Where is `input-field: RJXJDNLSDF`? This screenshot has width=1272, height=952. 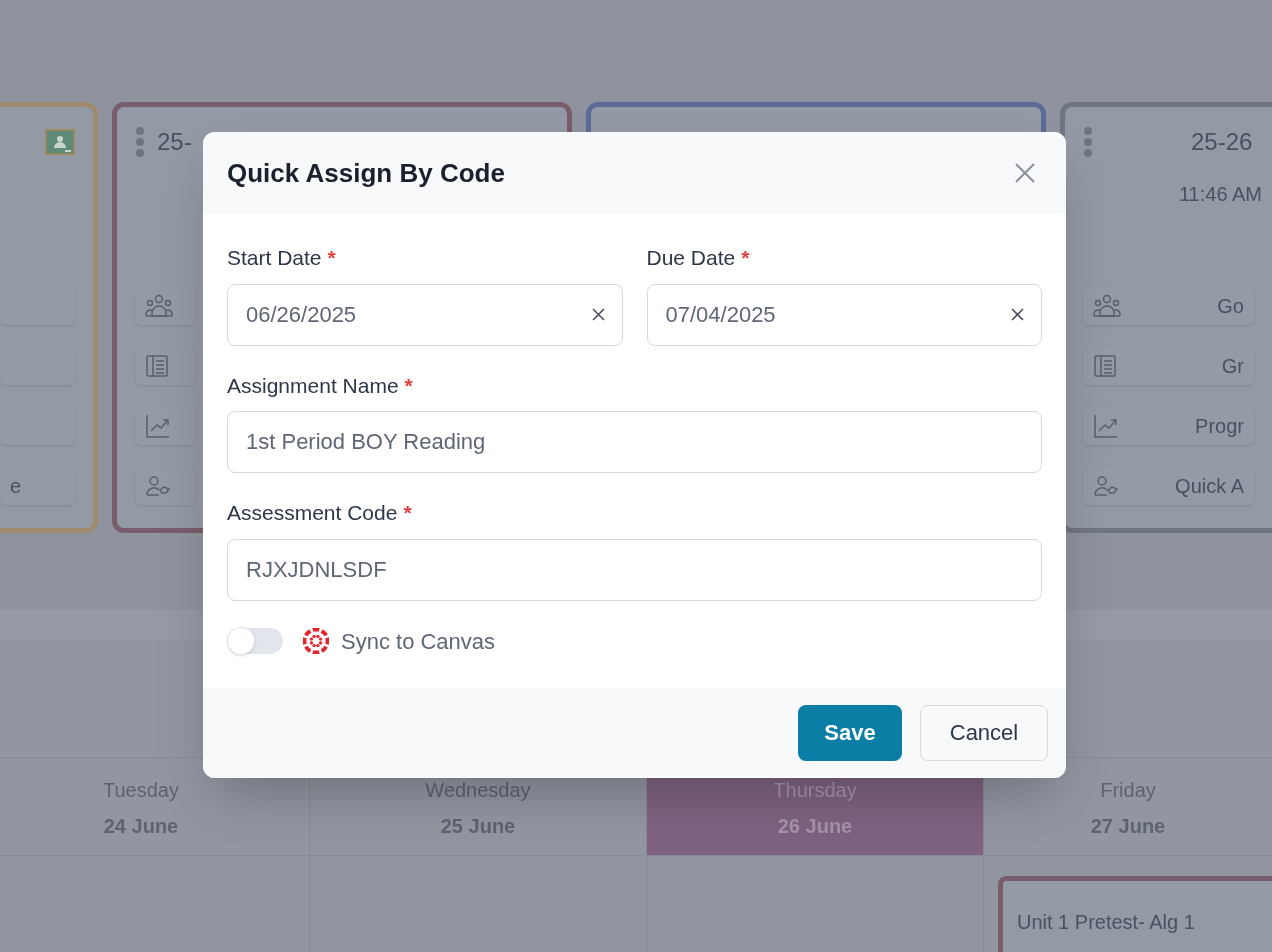 input-field: RJXJDNLSDF is located at coordinates (634, 569).